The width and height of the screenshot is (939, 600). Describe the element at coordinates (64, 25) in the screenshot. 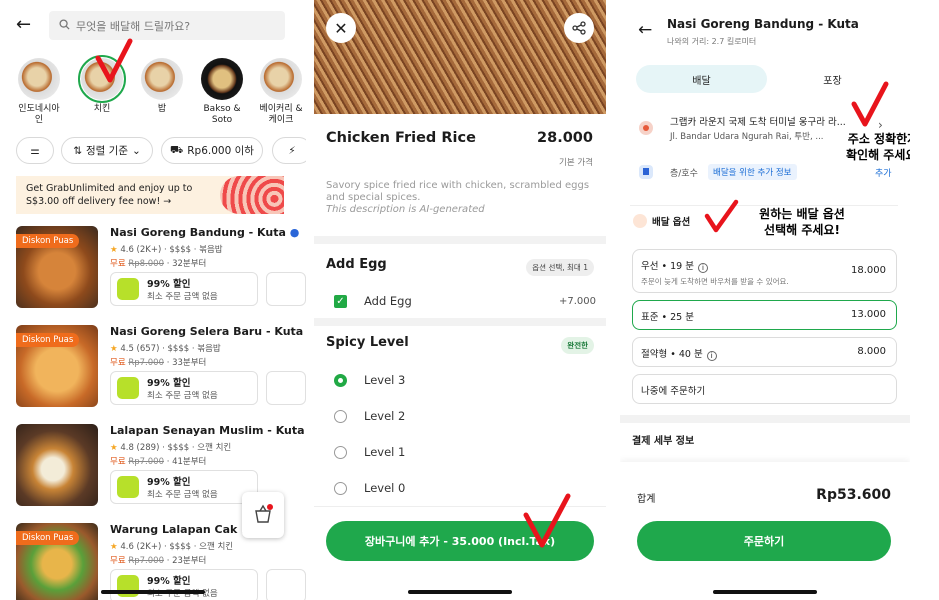

I see `search-icon` at that location.